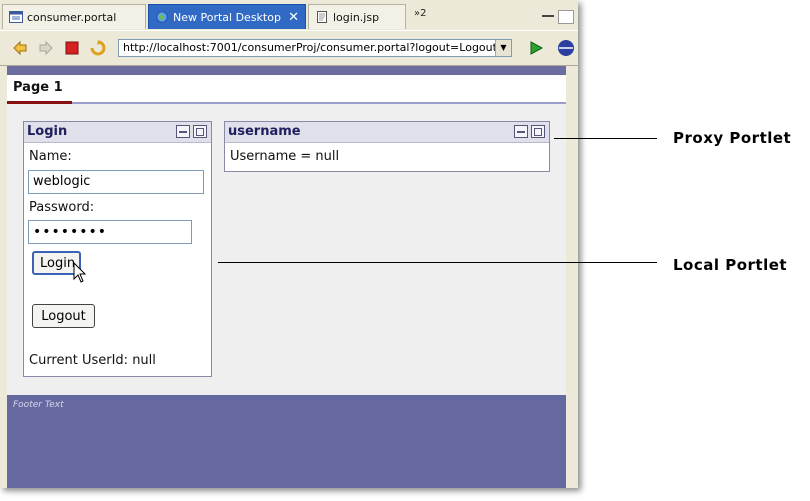 This screenshot has width=810, height=501. What do you see at coordinates (420, 13) in the screenshot?
I see `tab-overflow-button: »2` at bounding box center [420, 13].